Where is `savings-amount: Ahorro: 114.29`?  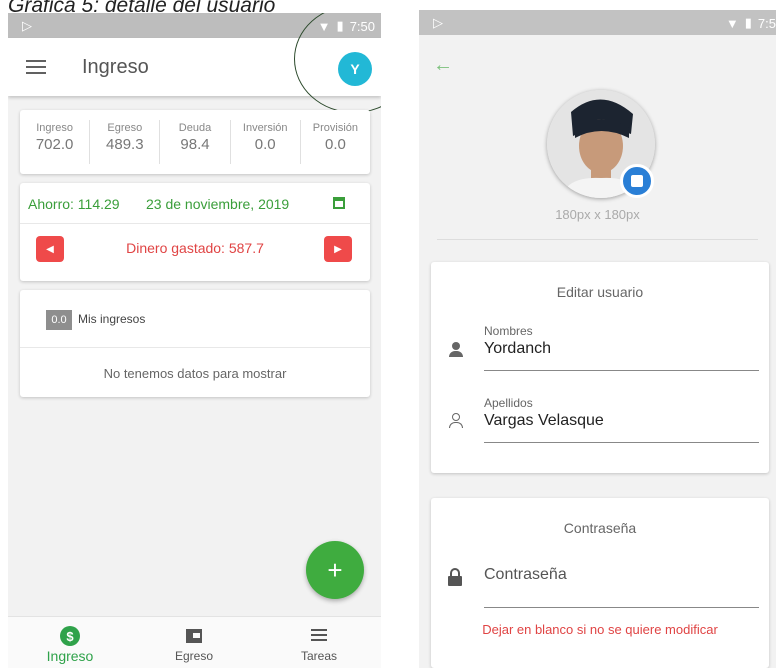 savings-amount: Ahorro: 114.29 is located at coordinates (74, 204).